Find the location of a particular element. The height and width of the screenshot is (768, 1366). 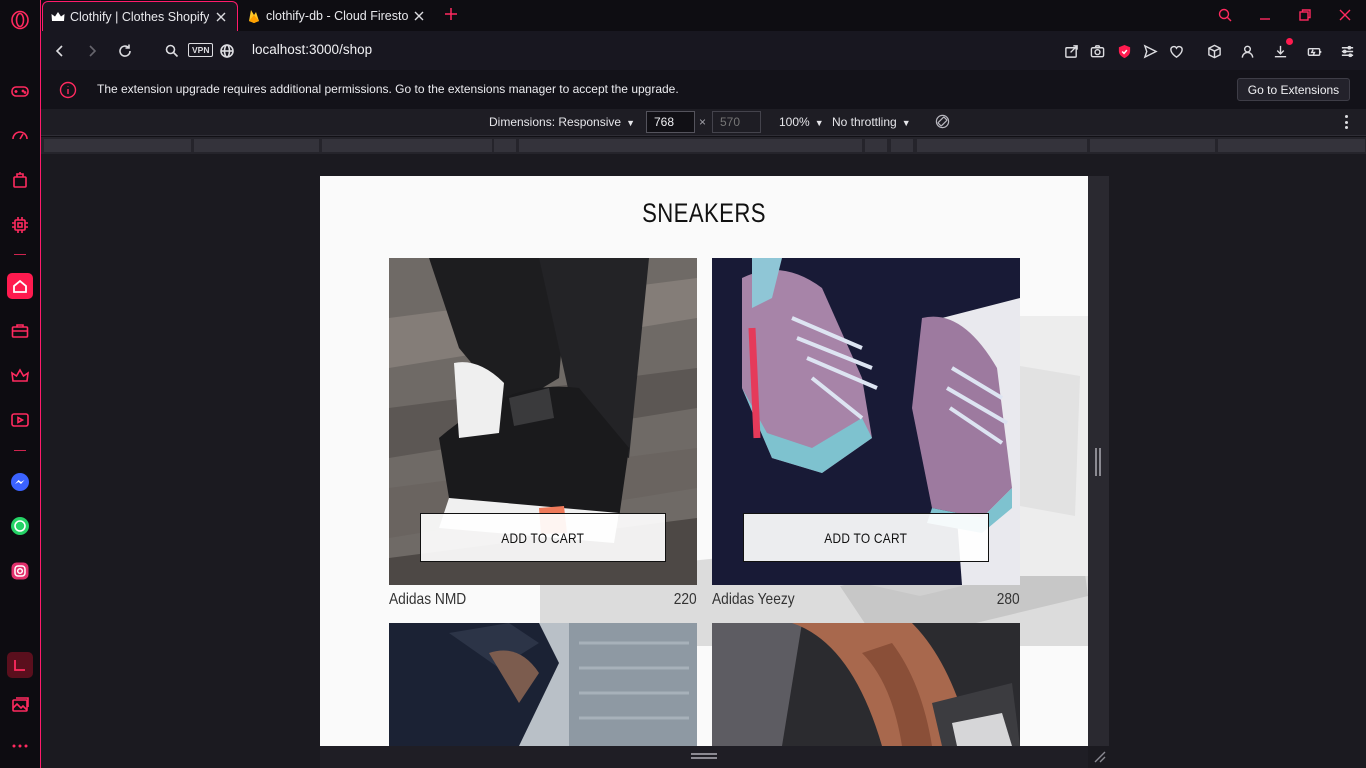

video-player-icon is located at coordinates (20, 420).